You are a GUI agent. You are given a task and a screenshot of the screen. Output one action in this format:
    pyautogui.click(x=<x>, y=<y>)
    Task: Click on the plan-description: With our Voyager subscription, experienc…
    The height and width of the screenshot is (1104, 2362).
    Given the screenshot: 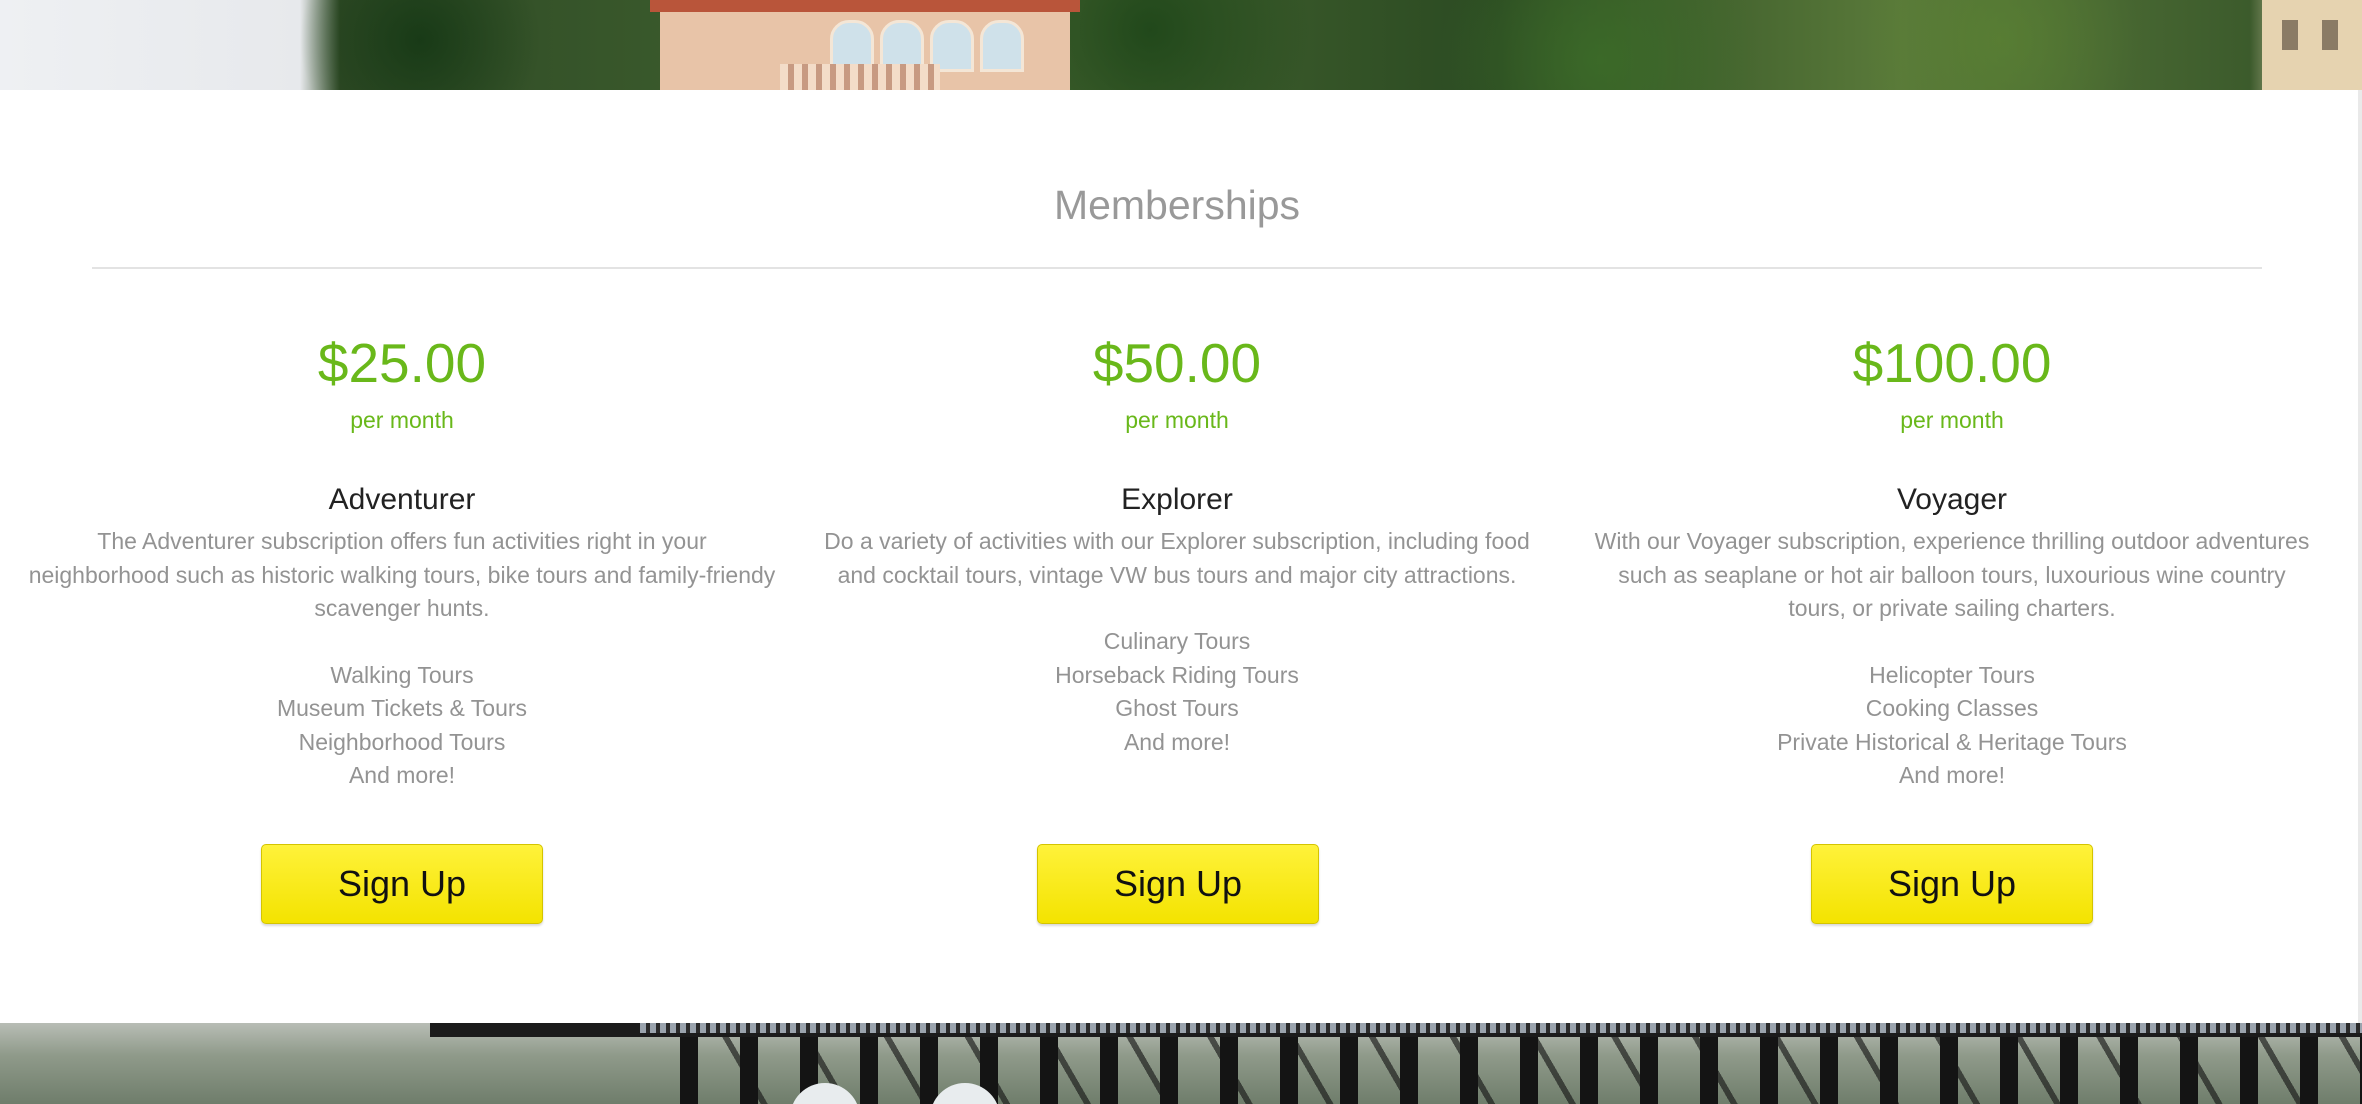 What is the action you would take?
    pyautogui.click(x=1952, y=574)
    